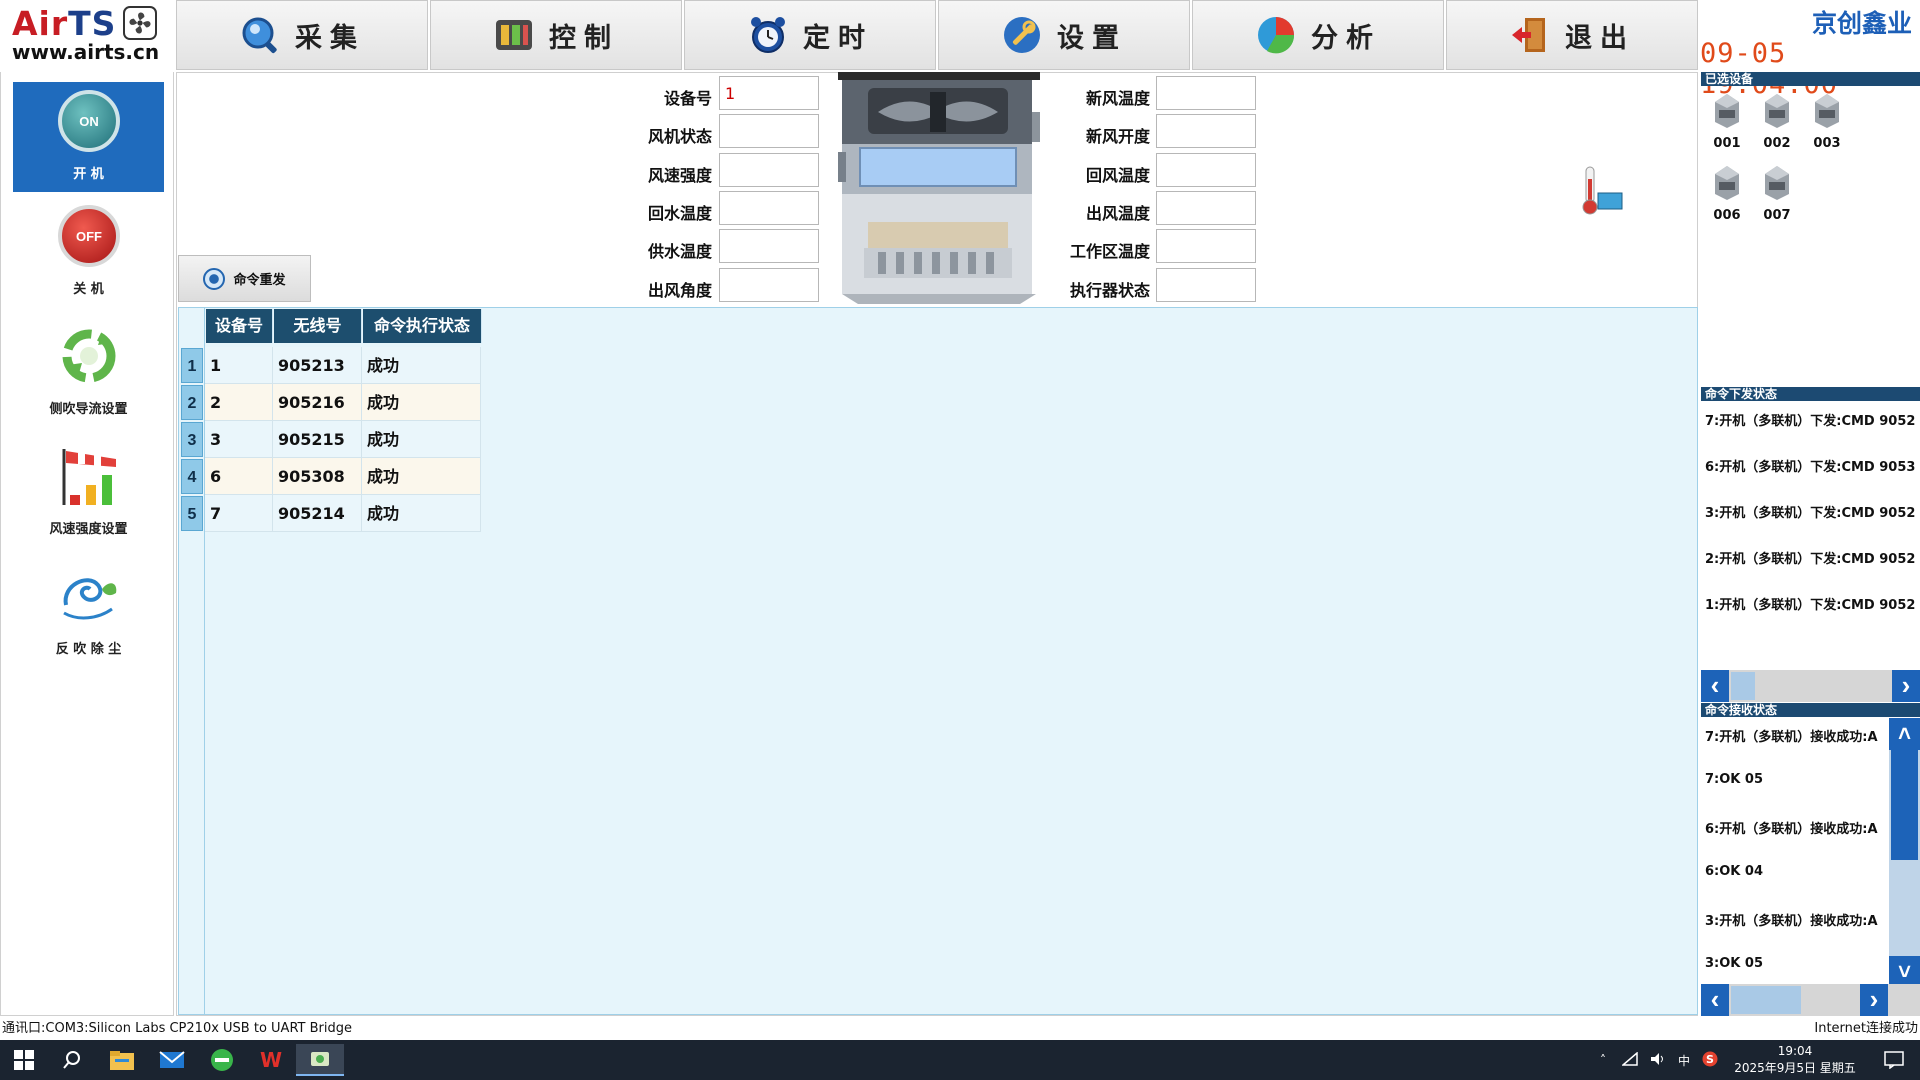  Describe the element at coordinates (318, 326) in the screenshot. I see `column-header-wireless: 无线号` at that location.